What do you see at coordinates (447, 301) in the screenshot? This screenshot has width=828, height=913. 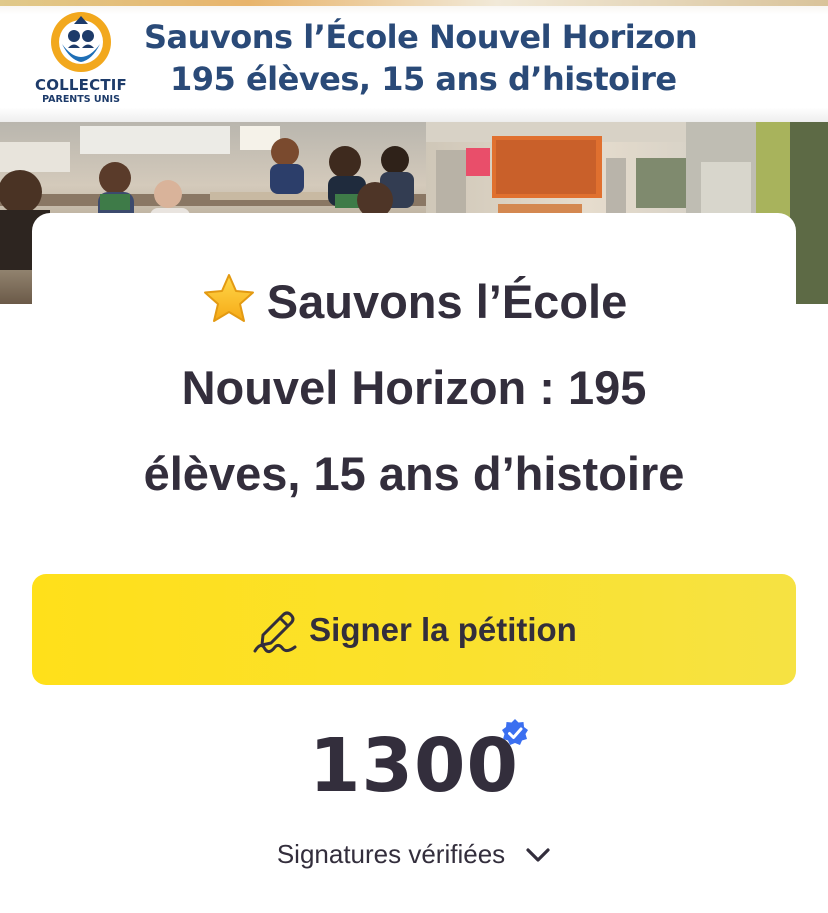 I see `title-line-1: Sauvons l’École` at bounding box center [447, 301].